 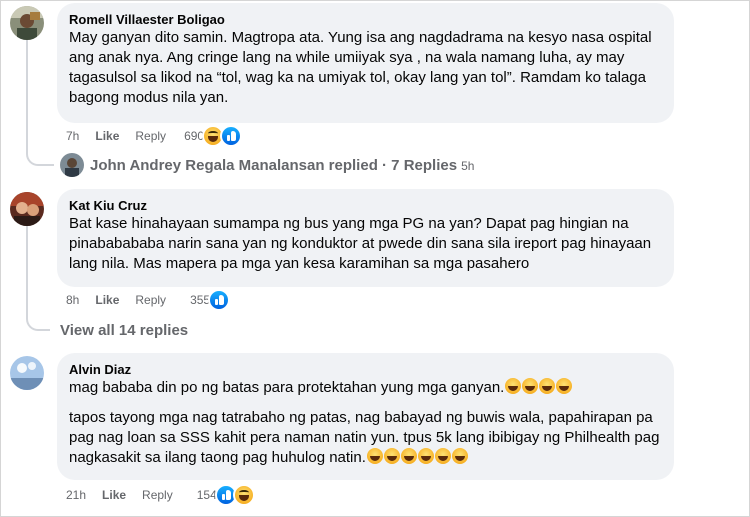 I want to click on haha-icon, so click(x=243, y=495).